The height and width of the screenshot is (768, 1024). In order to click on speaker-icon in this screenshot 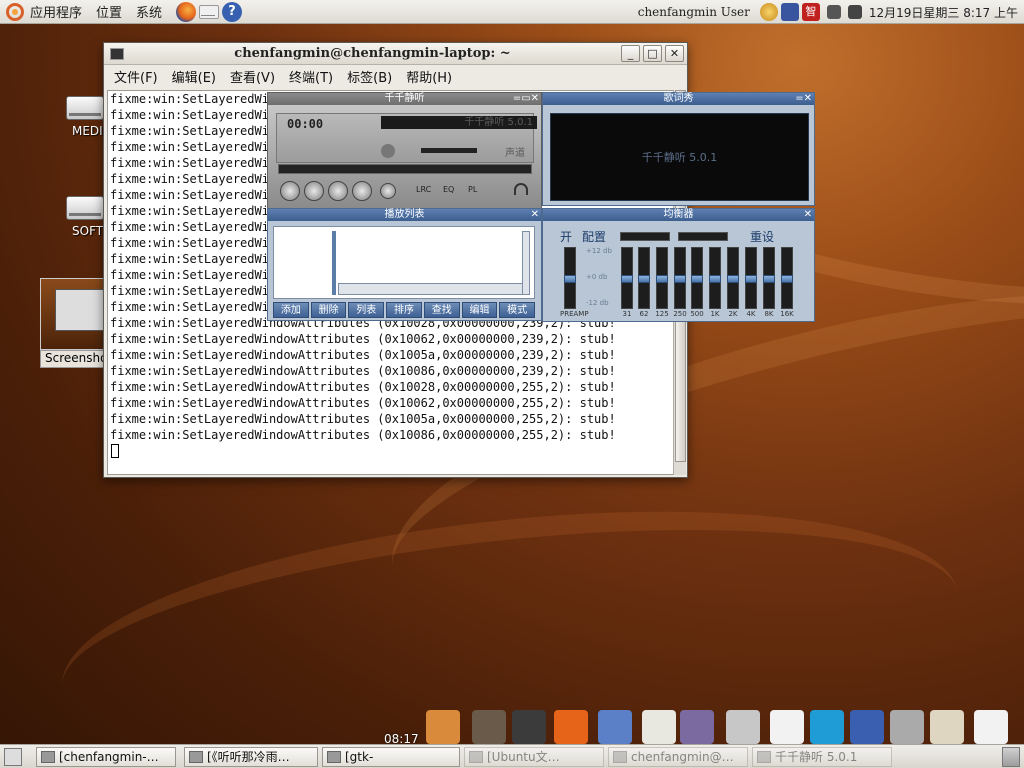, I will do `click(388, 151)`.